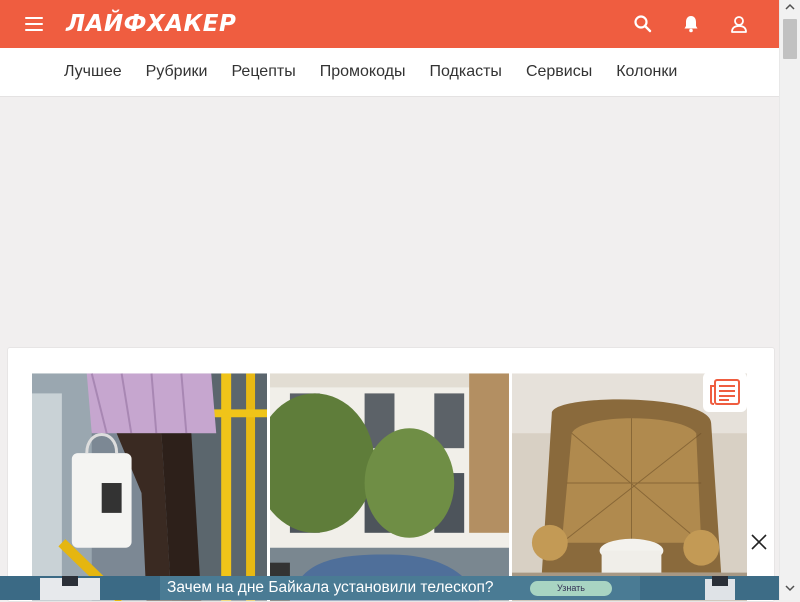  I want to click on scrollbar, so click(789, 300).